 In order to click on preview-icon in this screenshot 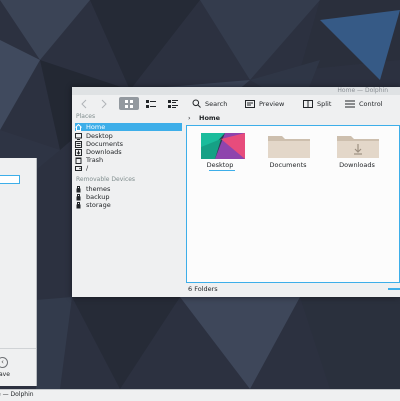, I will do `click(250, 103)`.